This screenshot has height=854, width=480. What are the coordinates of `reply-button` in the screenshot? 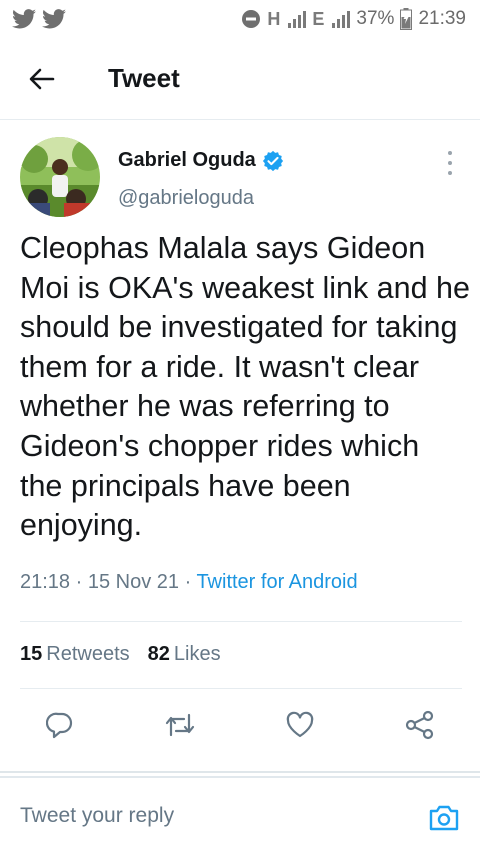 It's located at (60, 725).